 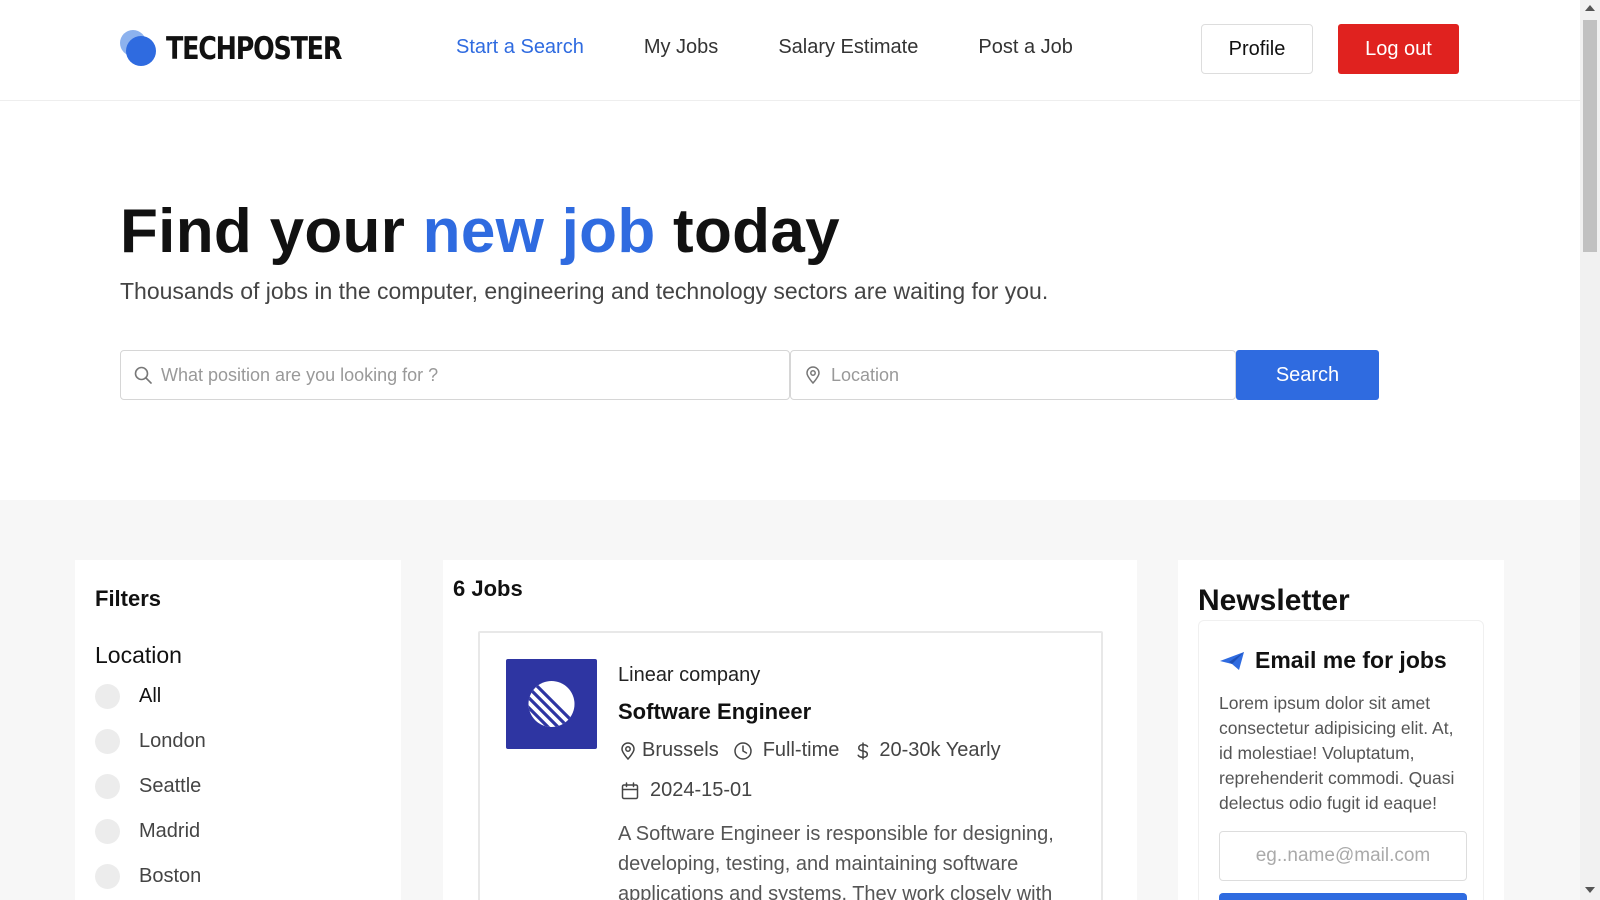 I want to click on search-icon, so click(x=143, y=375).